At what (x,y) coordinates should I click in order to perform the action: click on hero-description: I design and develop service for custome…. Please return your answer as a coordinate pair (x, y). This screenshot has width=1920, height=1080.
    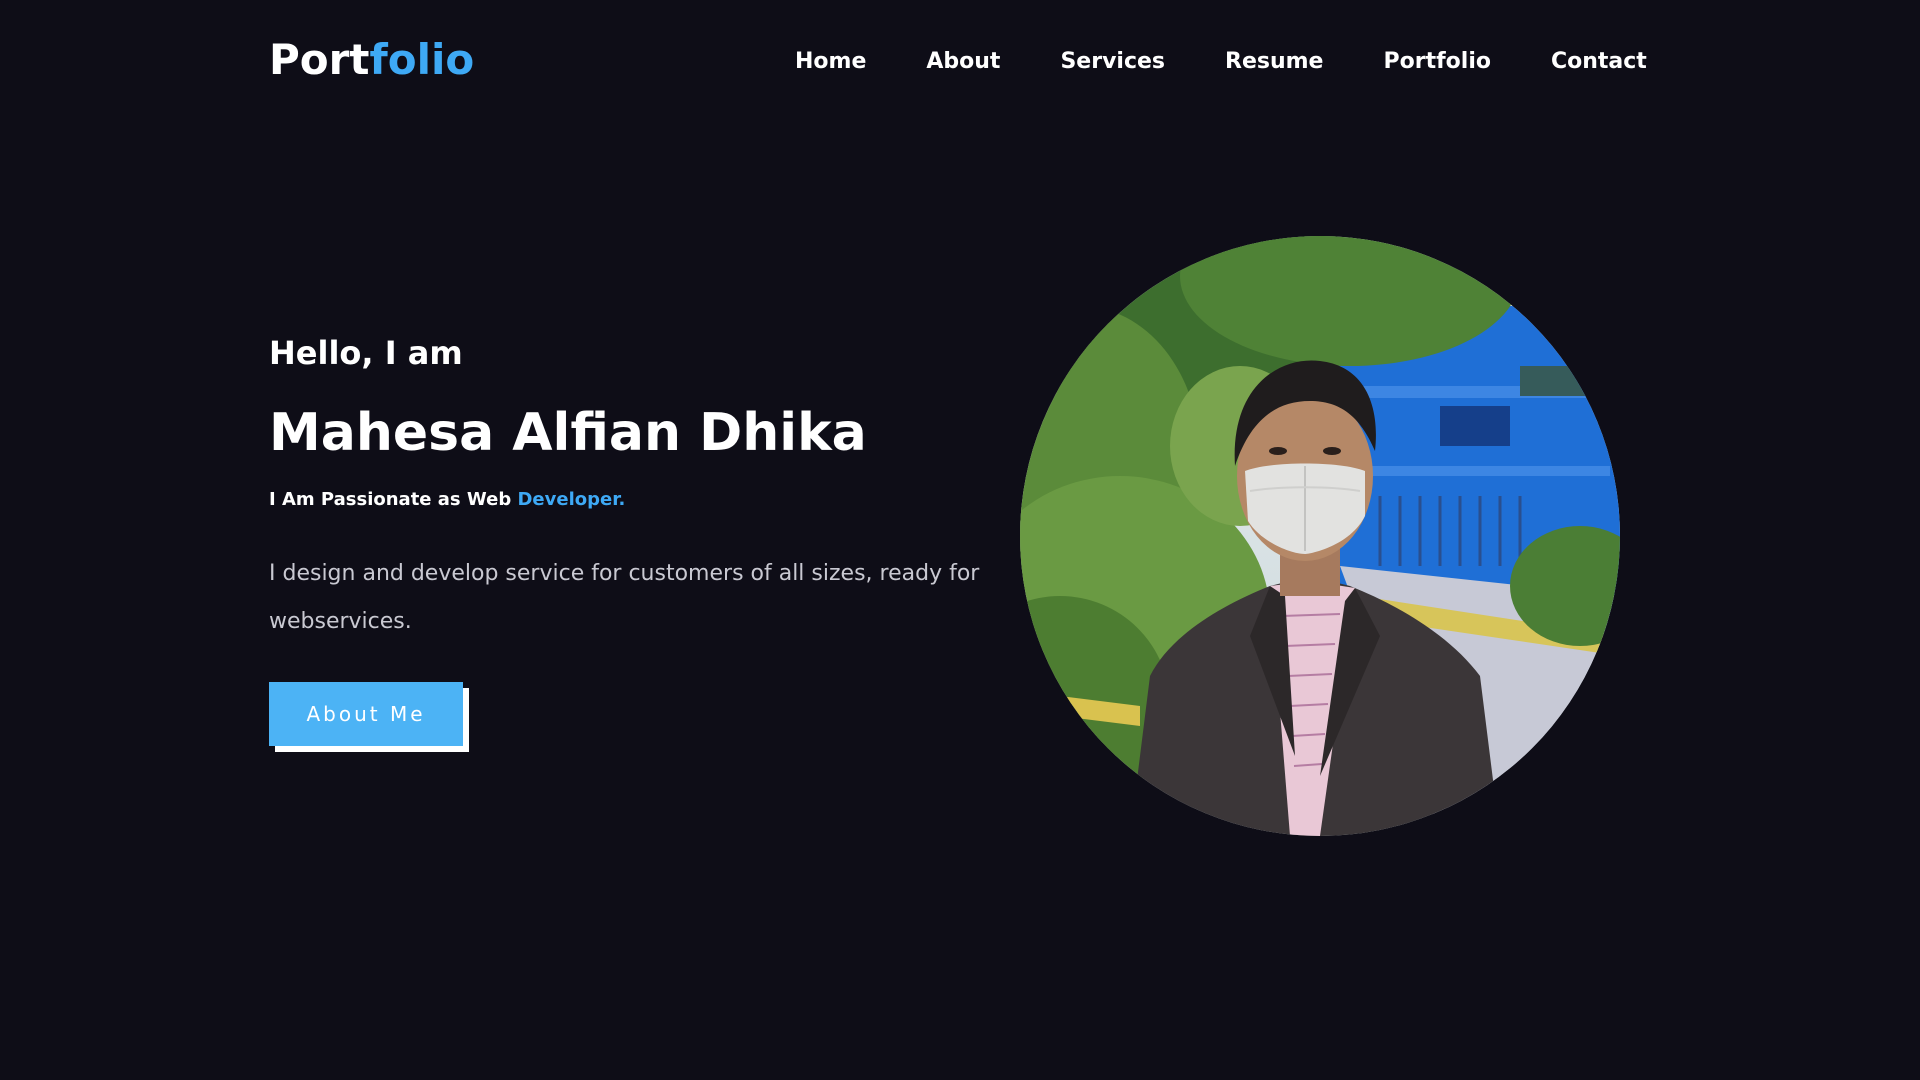
    Looking at the image, I should click on (624, 597).